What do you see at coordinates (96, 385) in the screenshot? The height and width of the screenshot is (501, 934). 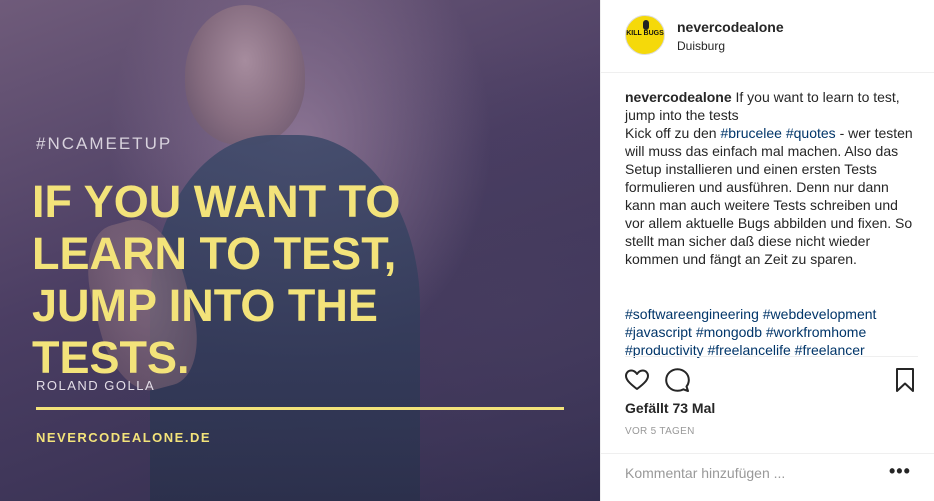 I see `quote-author: ROLAND GOLLA` at bounding box center [96, 385].